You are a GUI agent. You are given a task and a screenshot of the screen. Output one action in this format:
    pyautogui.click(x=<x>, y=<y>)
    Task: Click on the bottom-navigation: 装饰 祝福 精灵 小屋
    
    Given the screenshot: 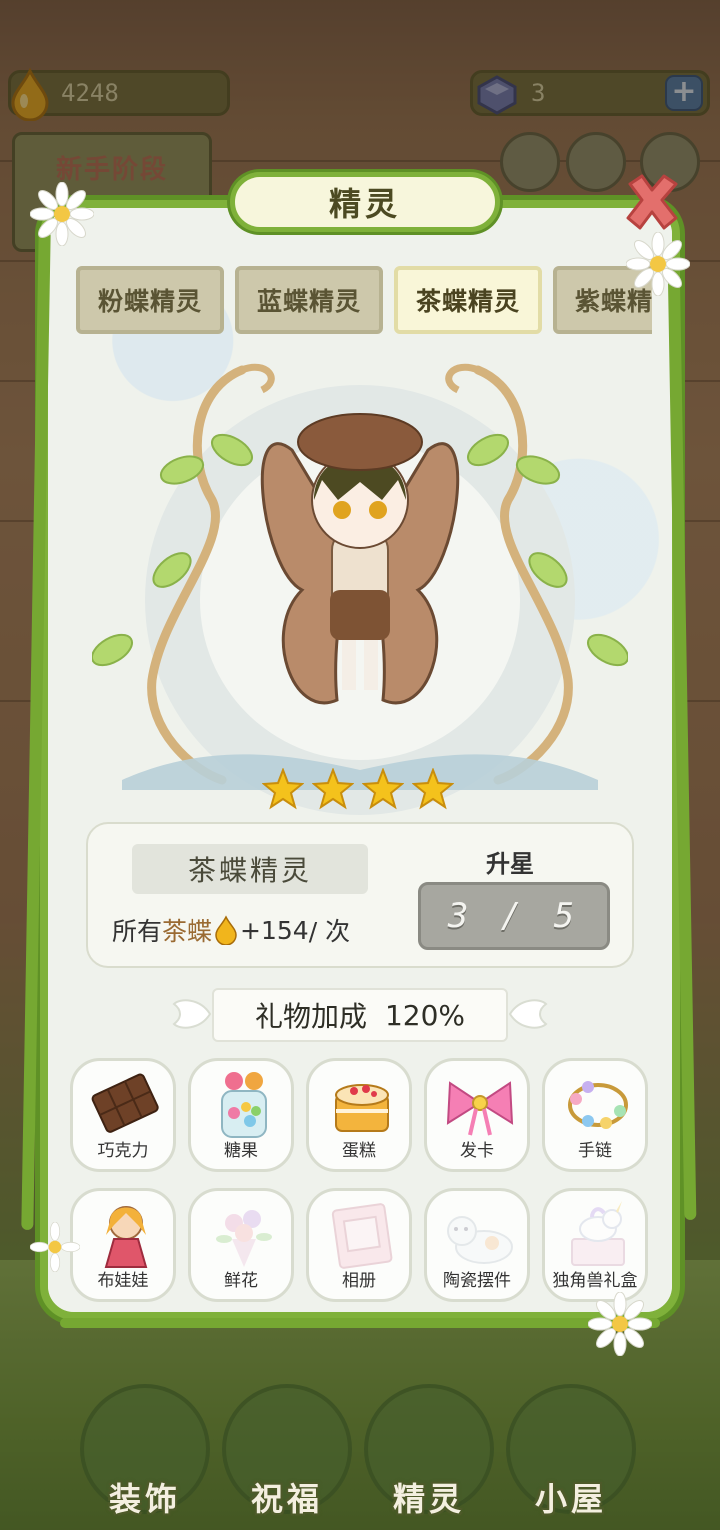 What is the action you would take?
    pyautogui.click(x=360, y=1445)
    